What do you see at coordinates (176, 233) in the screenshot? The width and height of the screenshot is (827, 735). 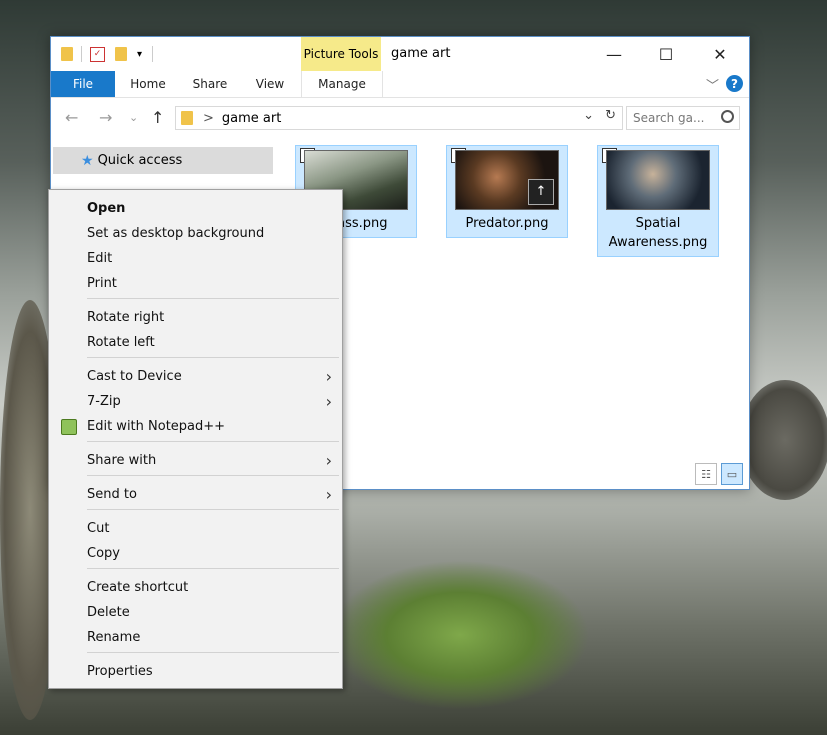 I see `menu-item-label: Set as desktop background` at bounding box center [176, 233].